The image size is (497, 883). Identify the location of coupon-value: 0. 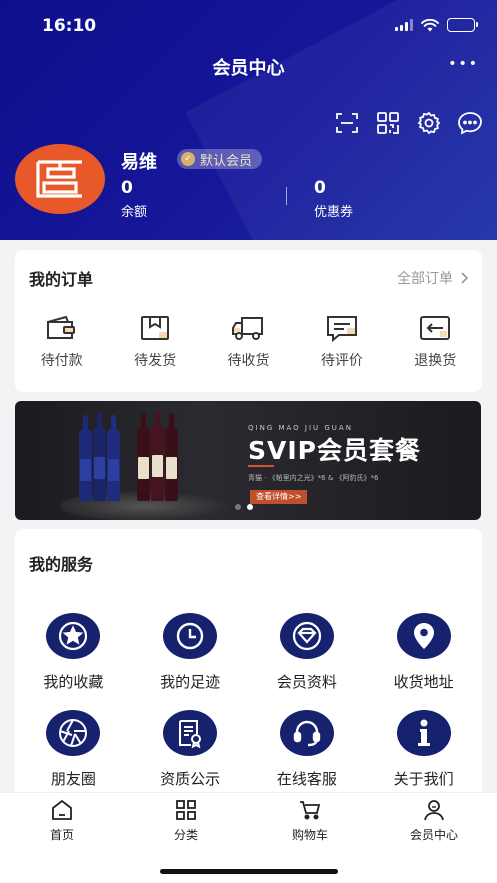
(320, 188).